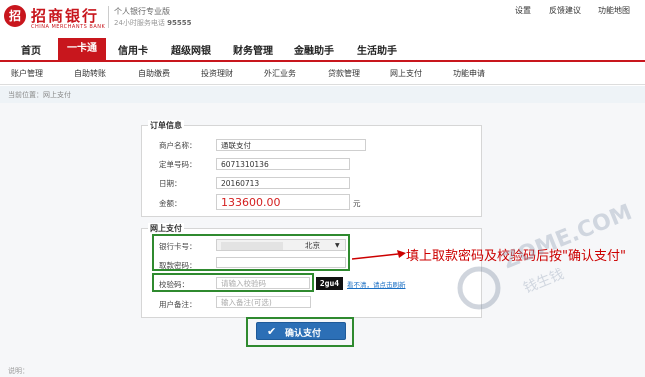  I want to click on feedback-link: 反馈建议, so click(565, 10).